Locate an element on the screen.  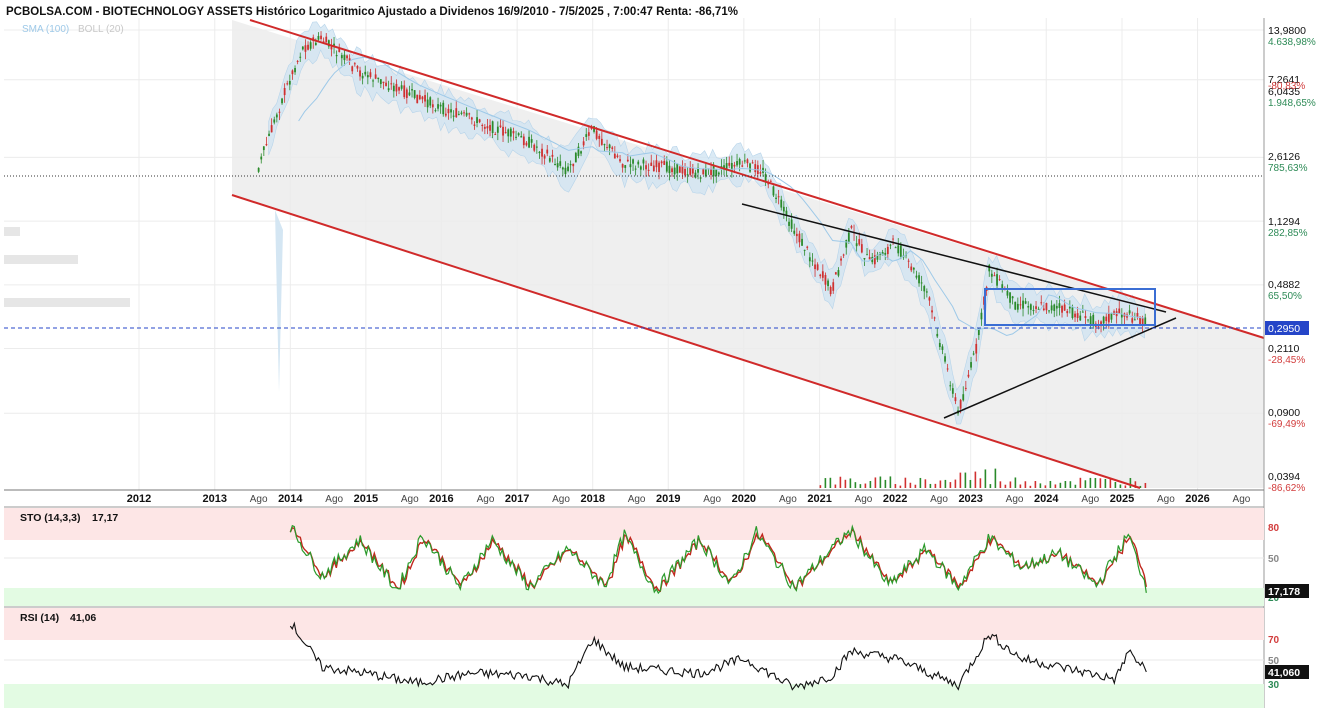
price-level-label: 13,9800 is located at coordinates (1287, 31).